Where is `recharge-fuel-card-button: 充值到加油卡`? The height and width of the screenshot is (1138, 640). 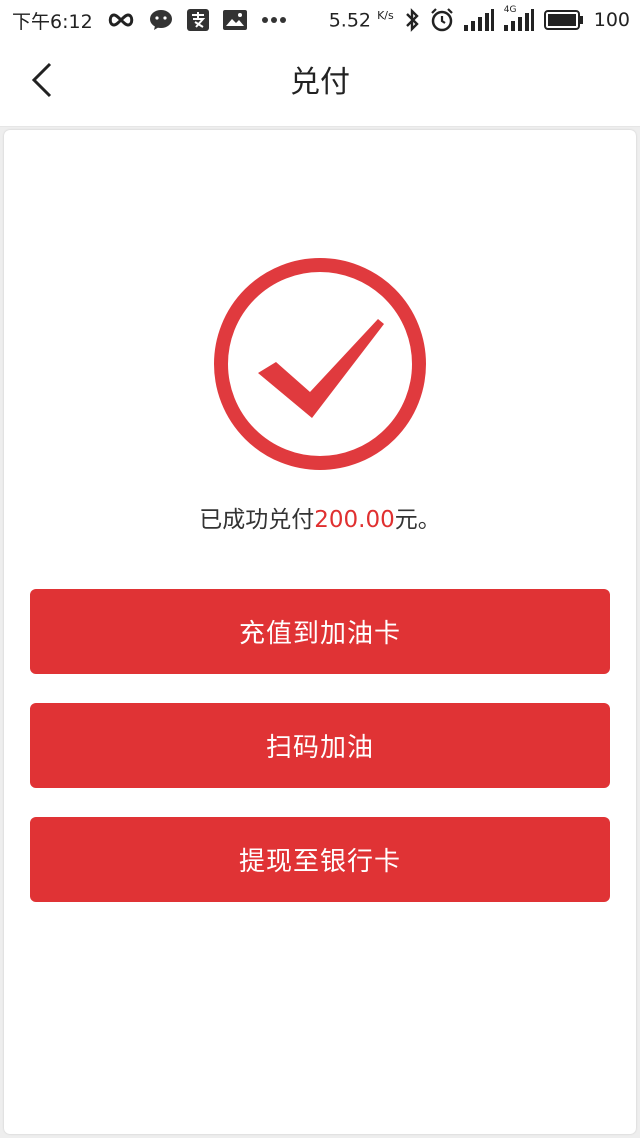
recharge-fuel-card-button: 充值到加油卡 is located at coordinates (320, 631).